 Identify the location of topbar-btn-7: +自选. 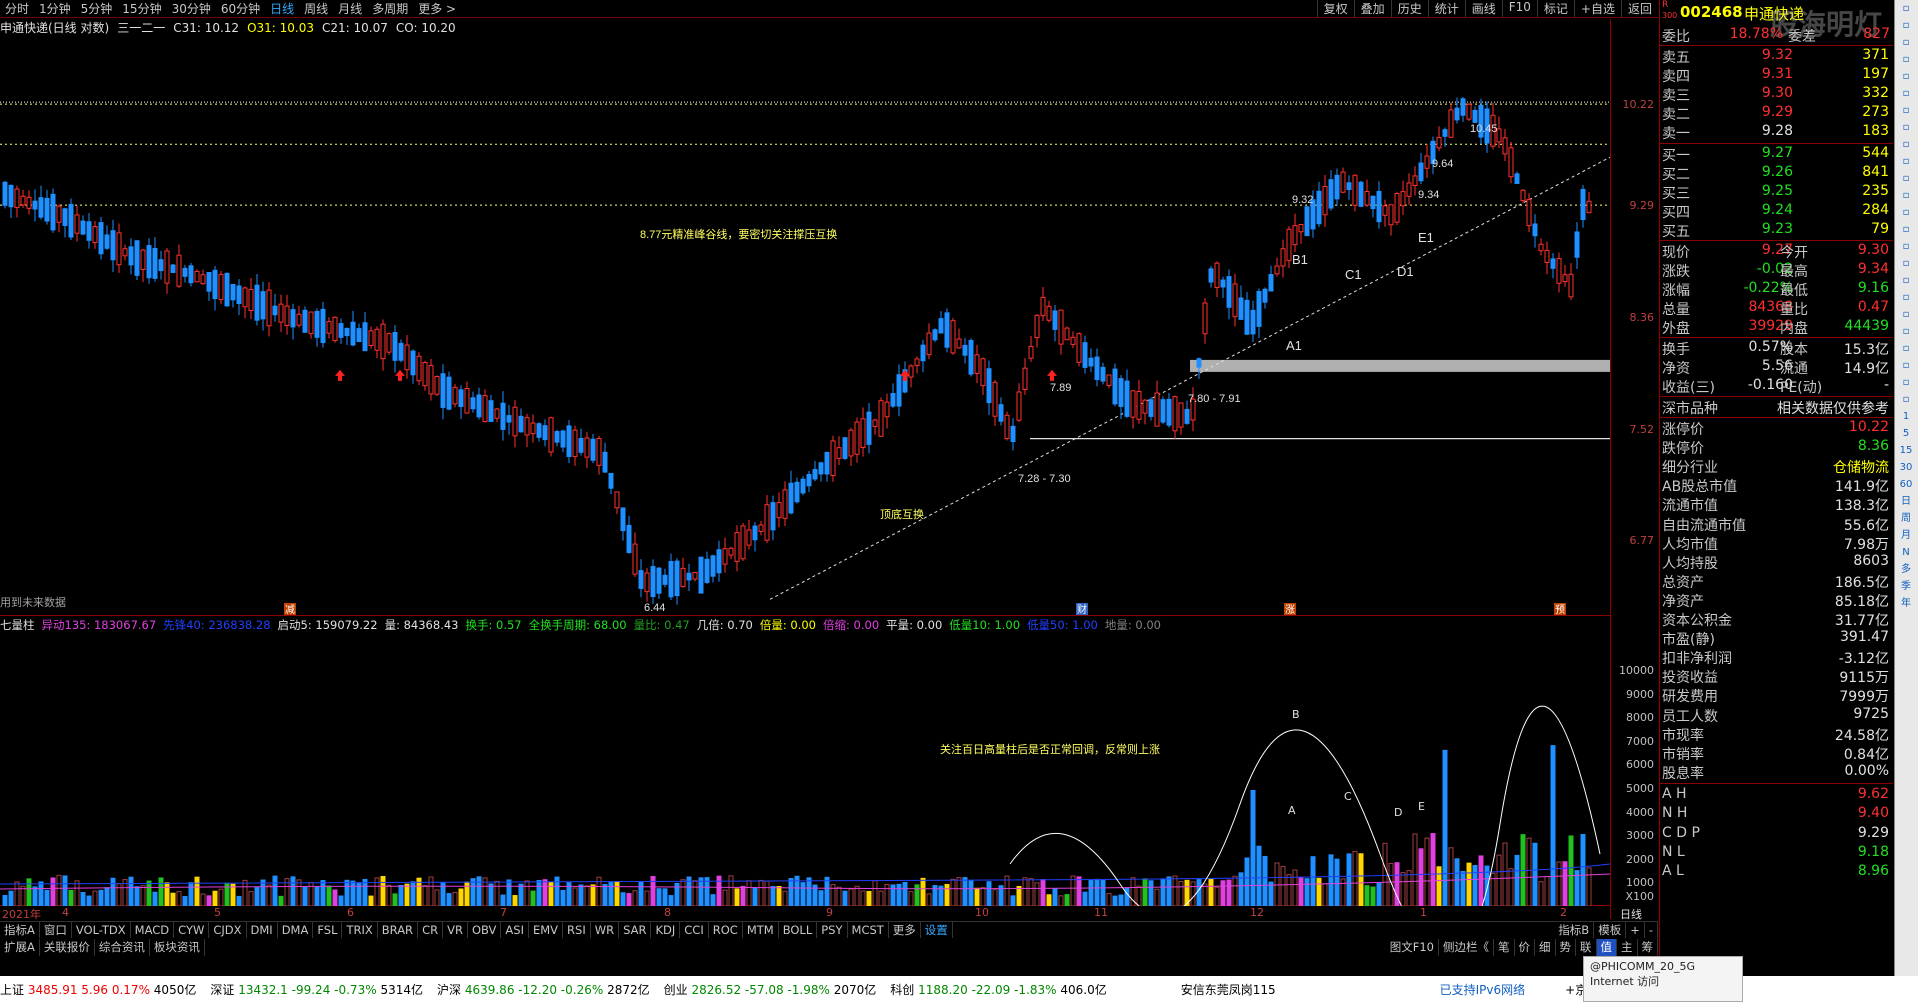
(1597, 8).